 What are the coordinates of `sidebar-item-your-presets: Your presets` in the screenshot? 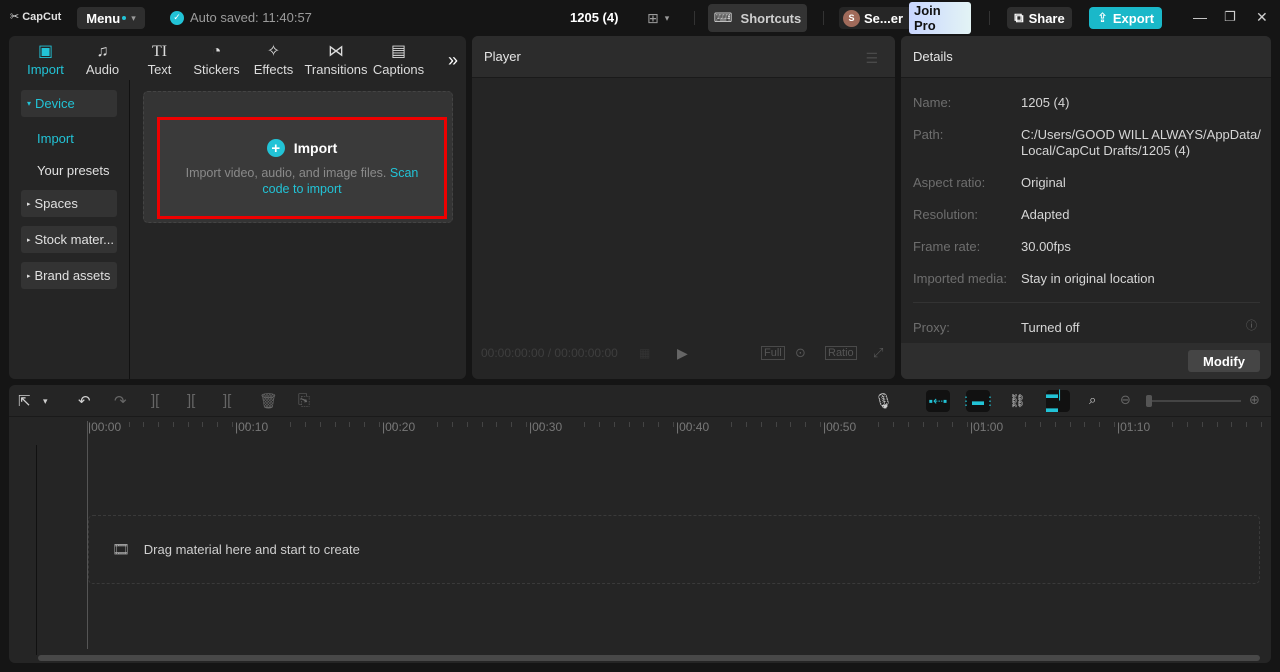 It's located at (73, 170).